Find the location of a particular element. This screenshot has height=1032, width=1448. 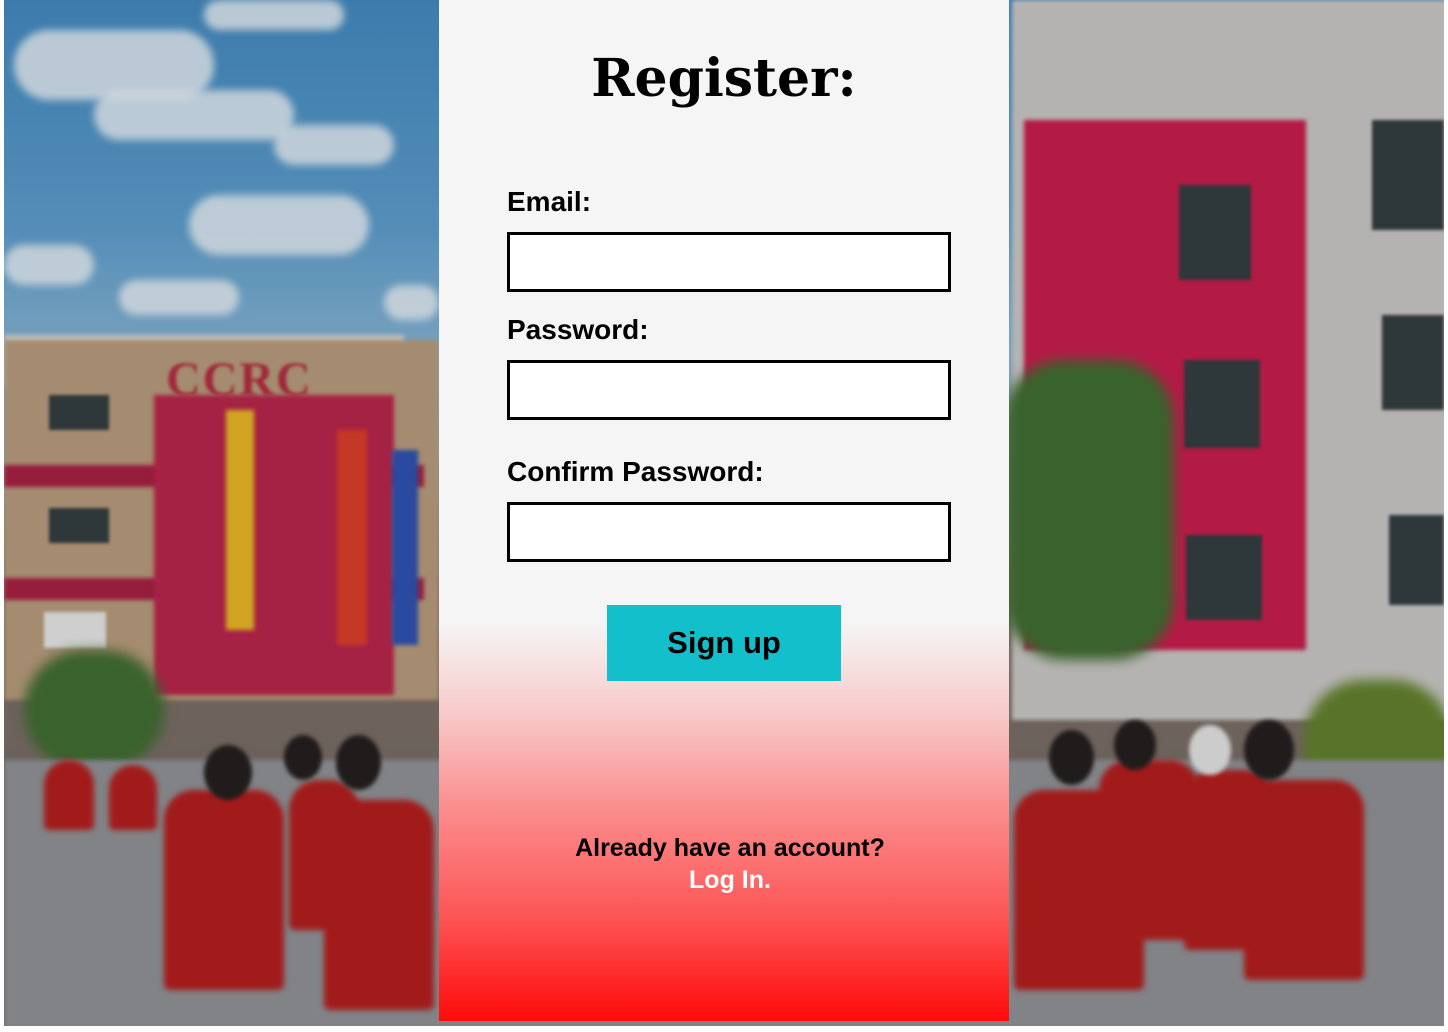

confirm-password-field is located at coordinates (729, 532).